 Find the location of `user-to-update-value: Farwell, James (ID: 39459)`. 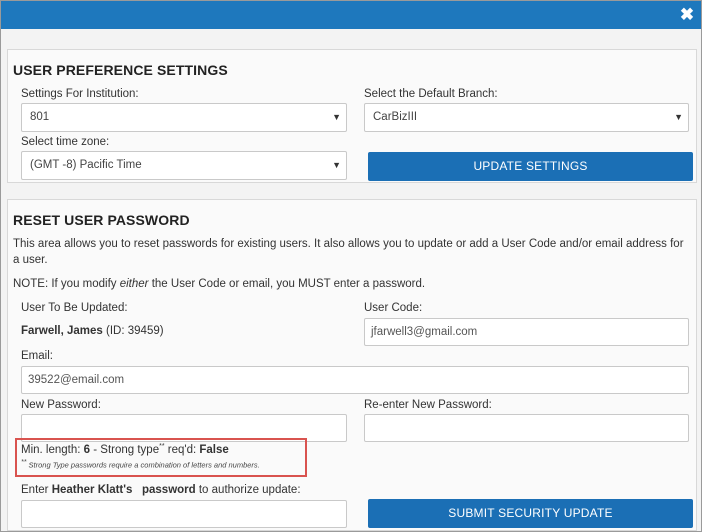

user-to-update-value: Farwell, James (ID: 39459) is located at coordinates (92, 331).